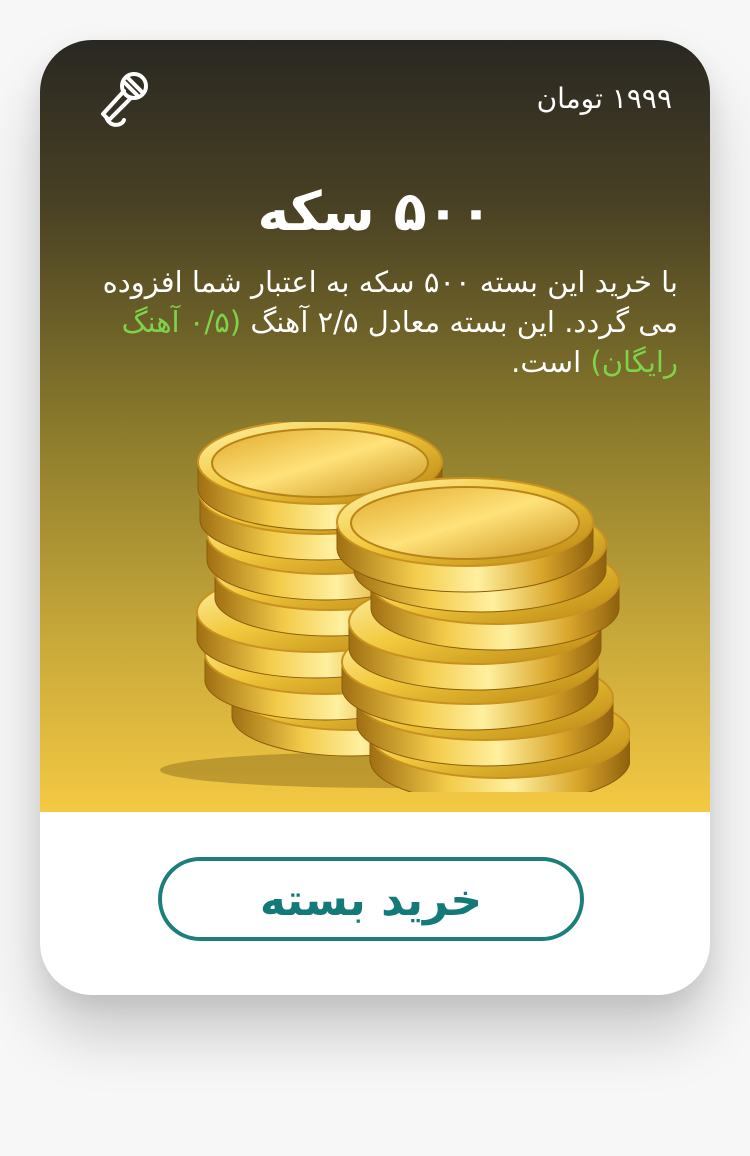 The width and height of the screenshot is (750, 1156). What do you see at coordinates (124, 99) in the screenshot?
I see `microphone-icon` at bounding box center [124, 99].